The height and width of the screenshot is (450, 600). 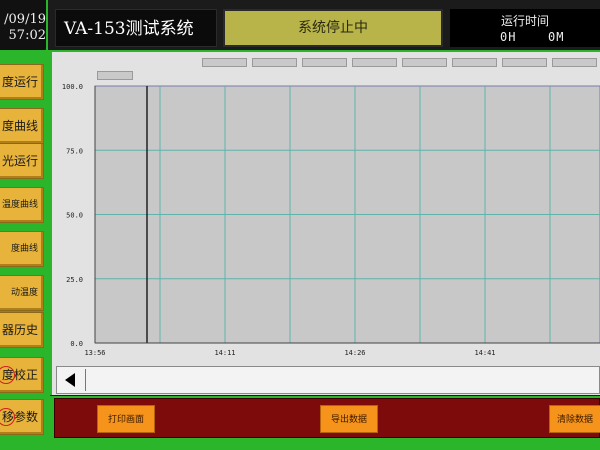 I want to click on y-tick-label: 25.0, so click(x=74, y=280).